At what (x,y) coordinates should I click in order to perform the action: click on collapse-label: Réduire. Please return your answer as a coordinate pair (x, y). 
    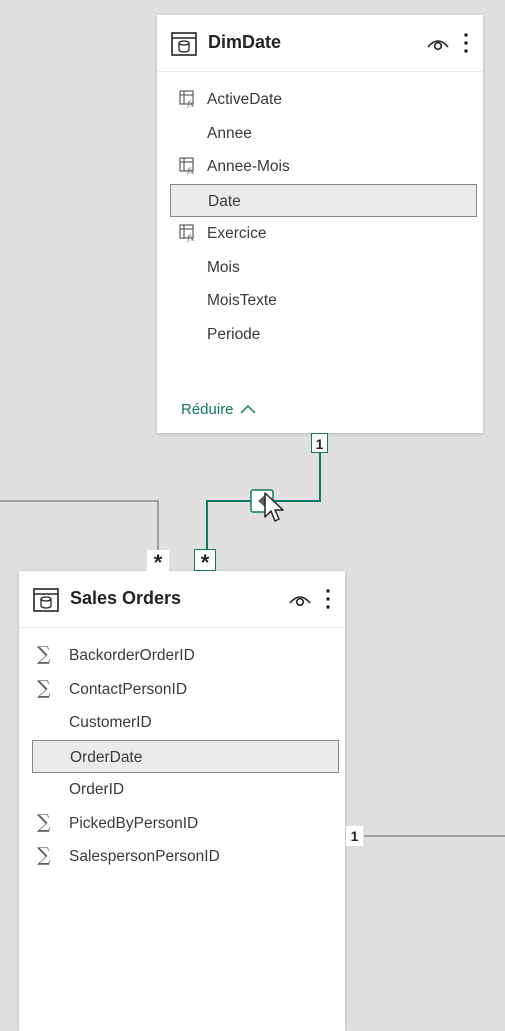
    Looking at the image, I should click on (207, 409).